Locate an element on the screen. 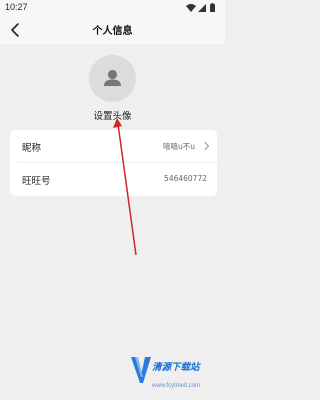 The image size is (320, 400). set-avatar-label: 设置头像 is located at coordinates (112, 115).